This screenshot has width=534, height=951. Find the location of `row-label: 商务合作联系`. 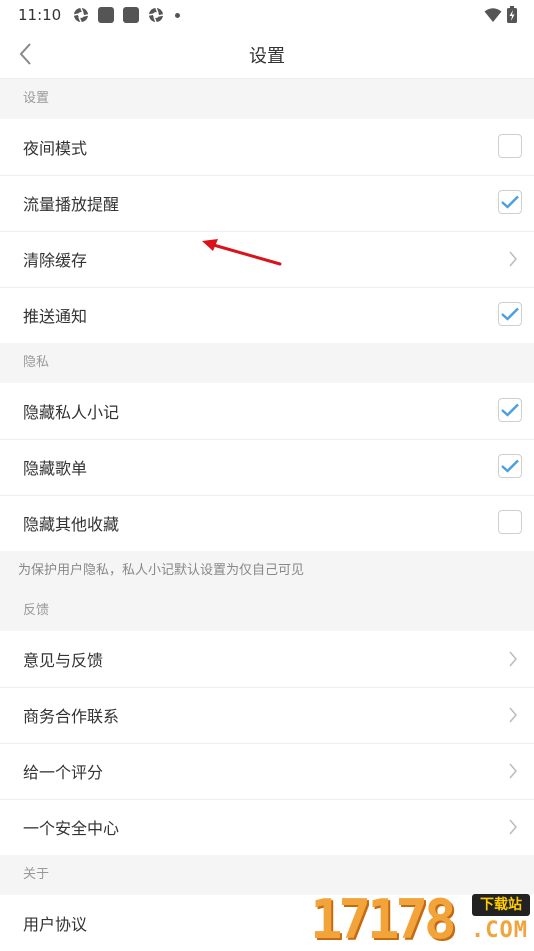

row-label: 商务合作联系 is located at coordinates (71, 716).